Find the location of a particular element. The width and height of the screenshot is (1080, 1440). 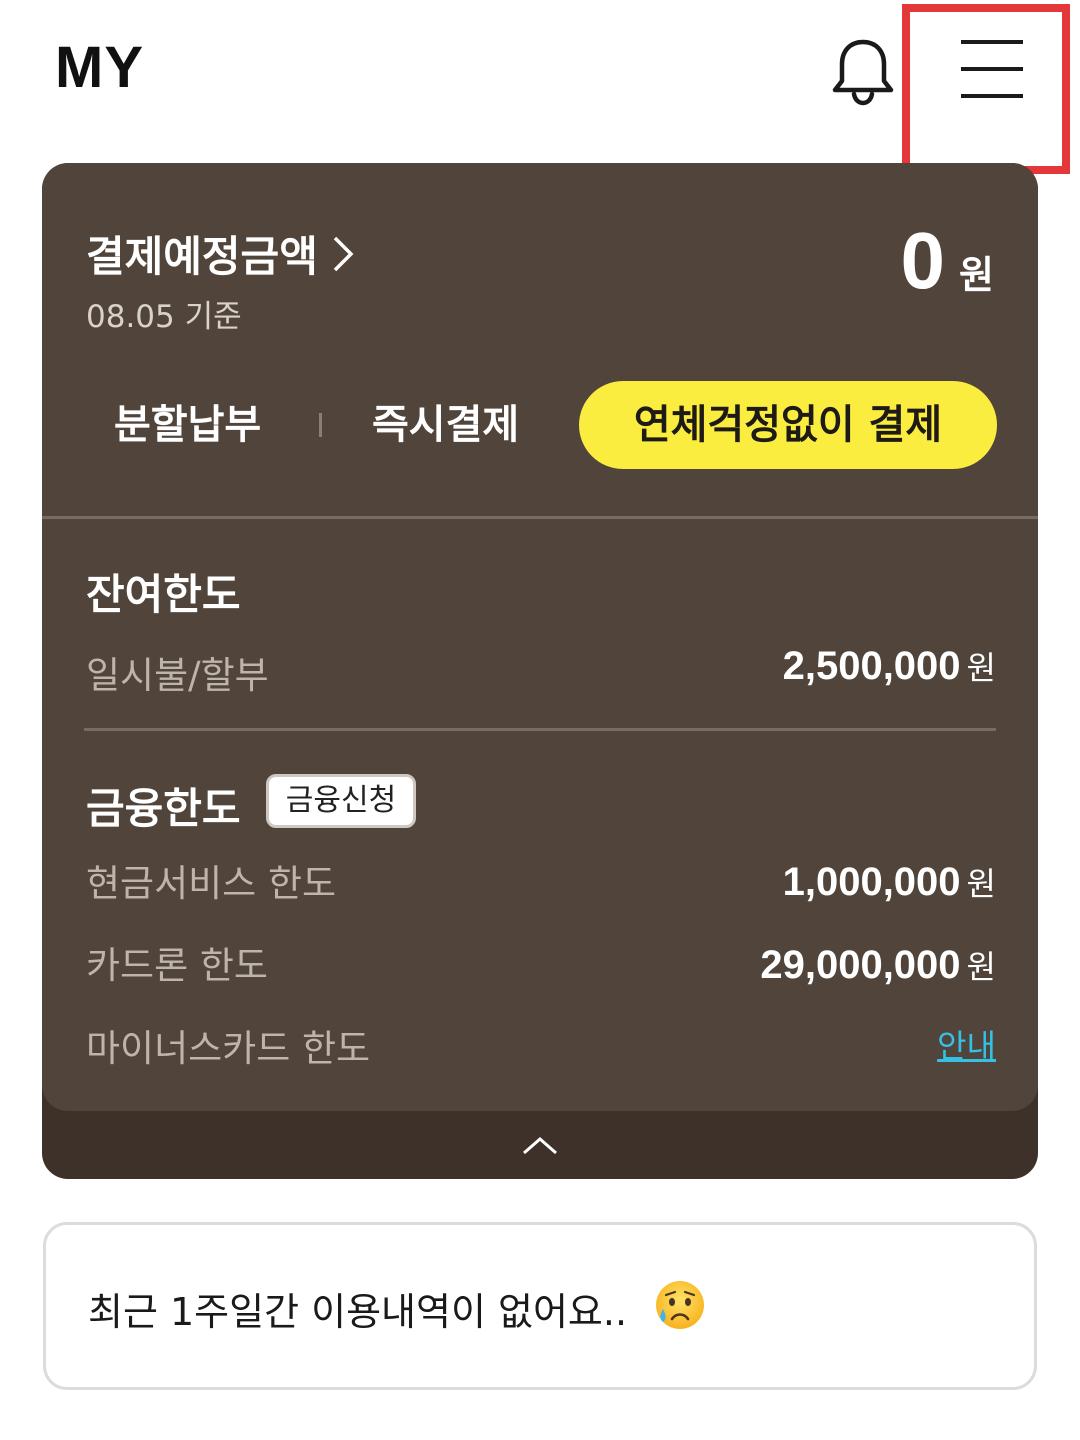

payment-due-date: 08.05 기준 is located at coordinates (164, 317).